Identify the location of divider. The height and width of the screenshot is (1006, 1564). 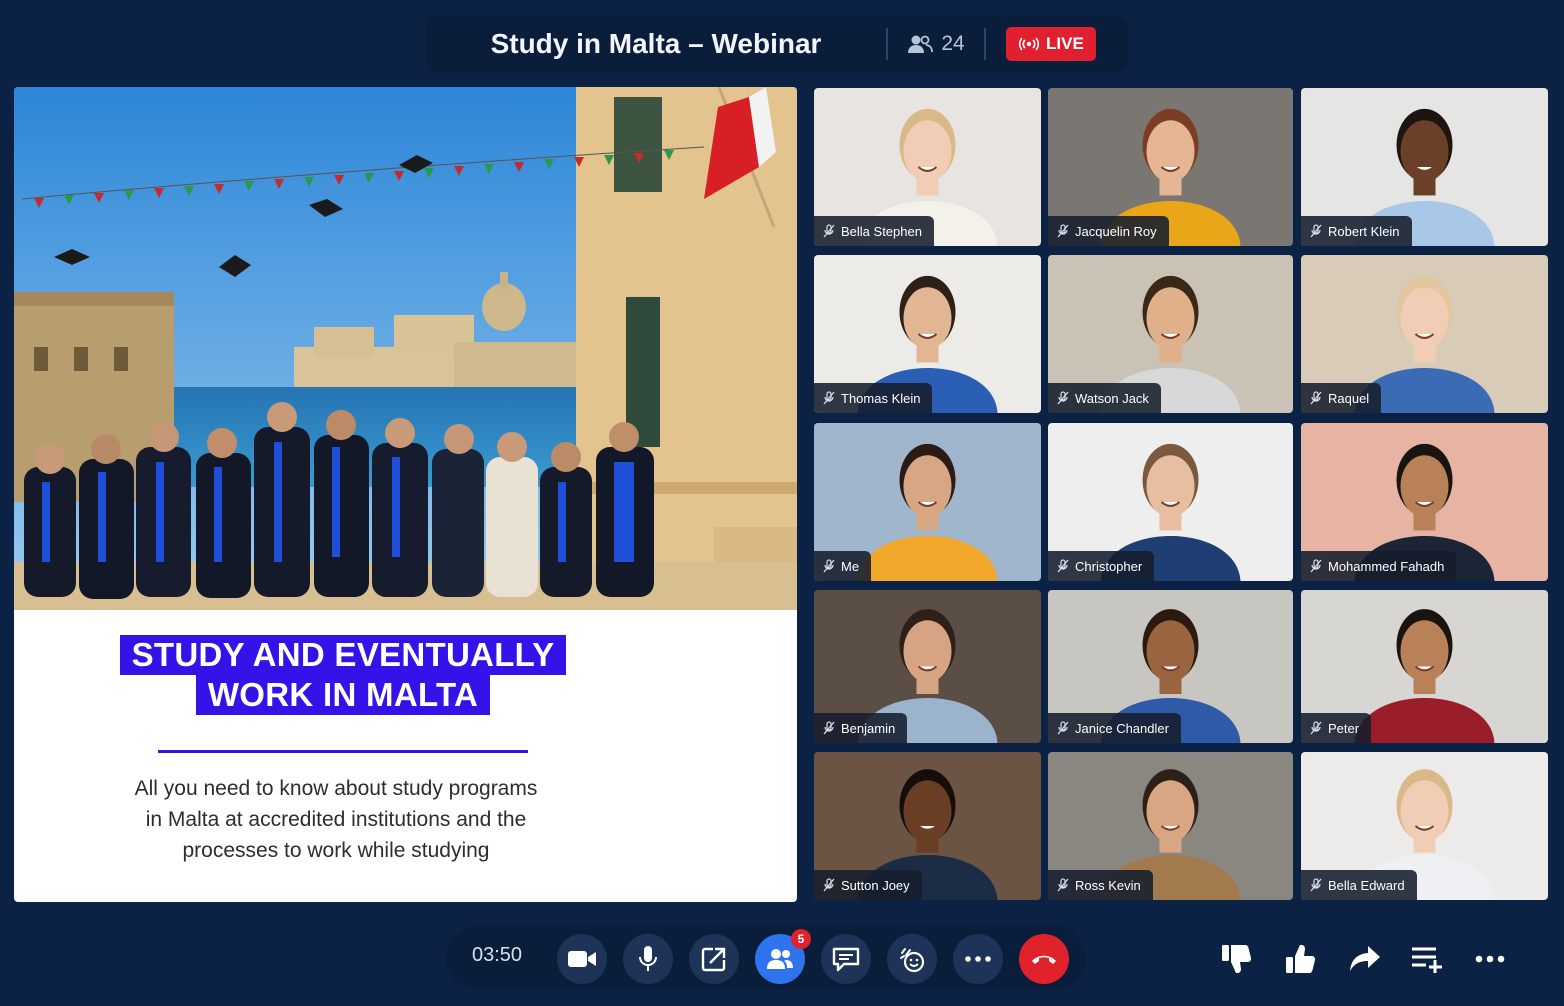
(985, 44).